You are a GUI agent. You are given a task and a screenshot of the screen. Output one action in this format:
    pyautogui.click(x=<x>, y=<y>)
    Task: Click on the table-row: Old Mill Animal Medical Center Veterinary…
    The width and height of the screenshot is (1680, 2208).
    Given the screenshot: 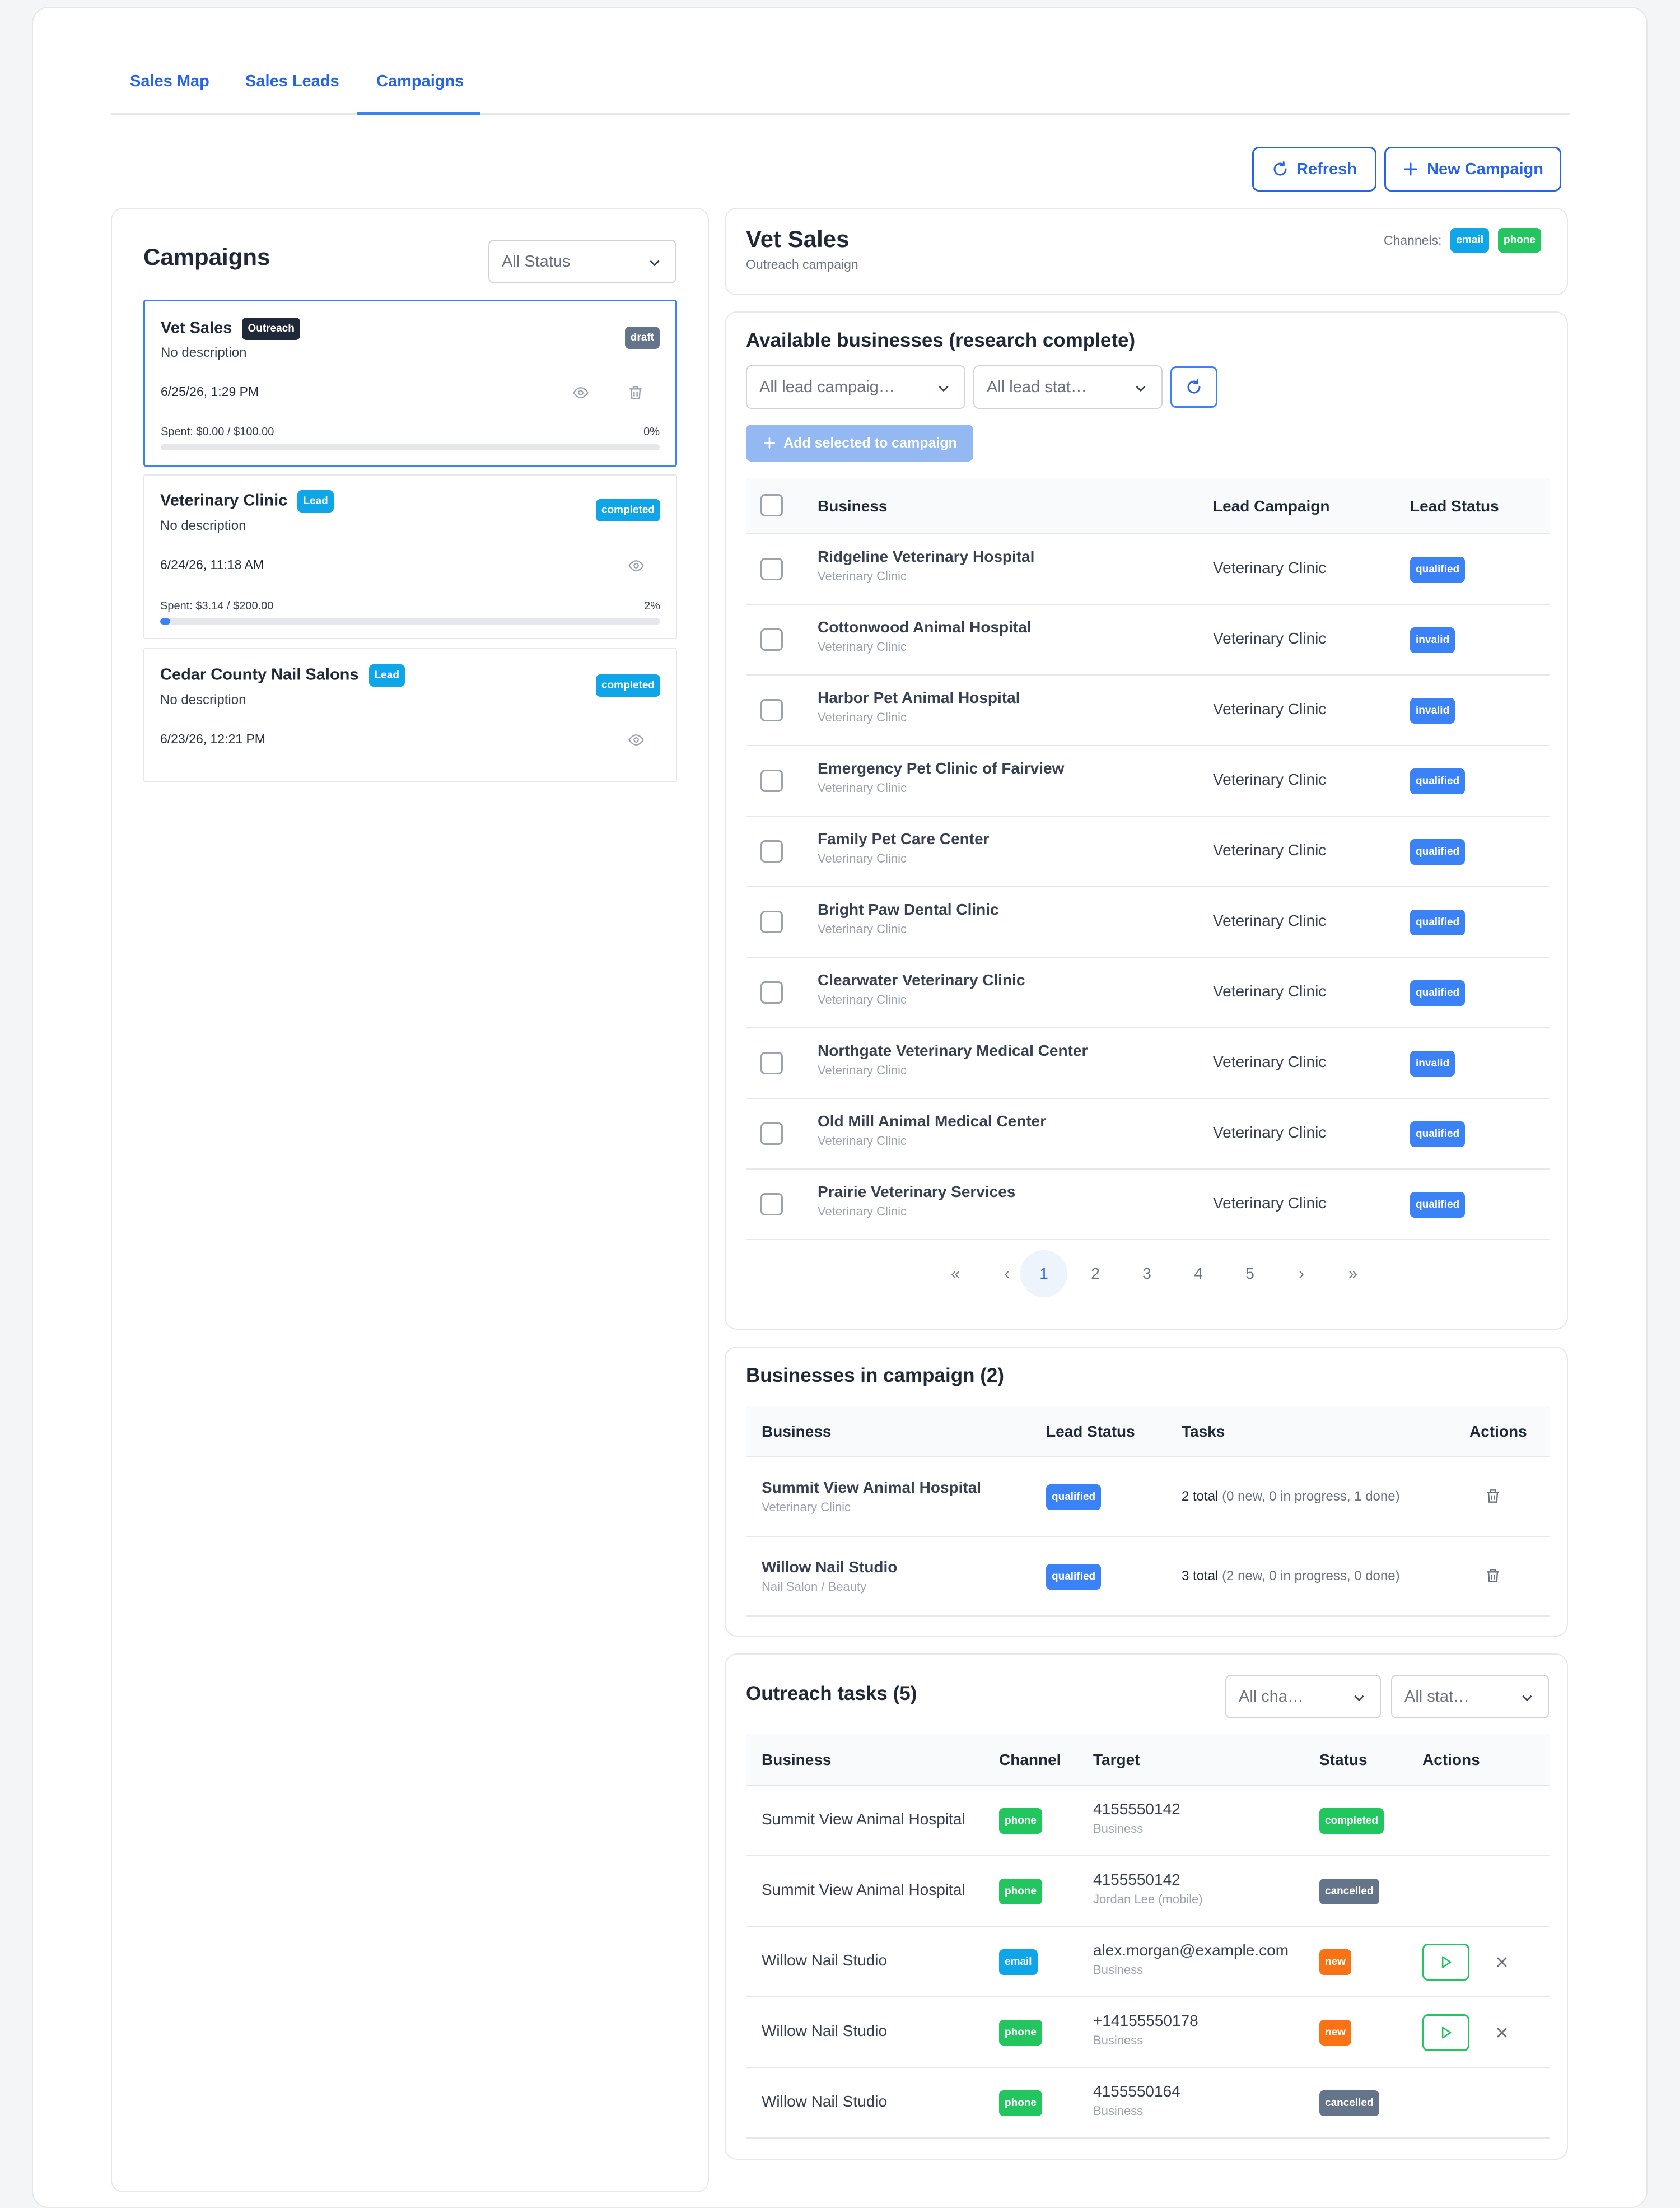 What is the action you would take?
    pyautogui.click(x=1148, y=1134)
    